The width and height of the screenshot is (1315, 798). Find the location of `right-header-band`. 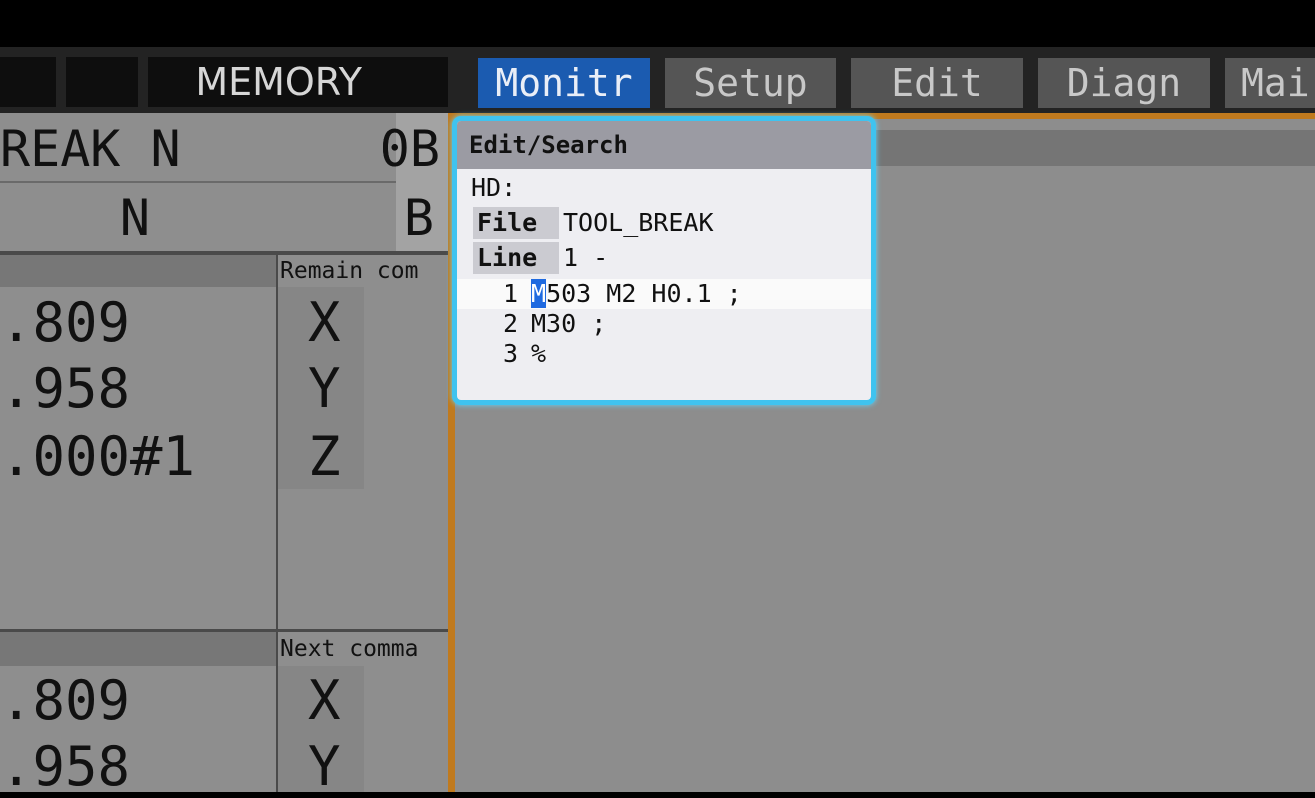

right-header-band is located at coordinates (1095, 148).